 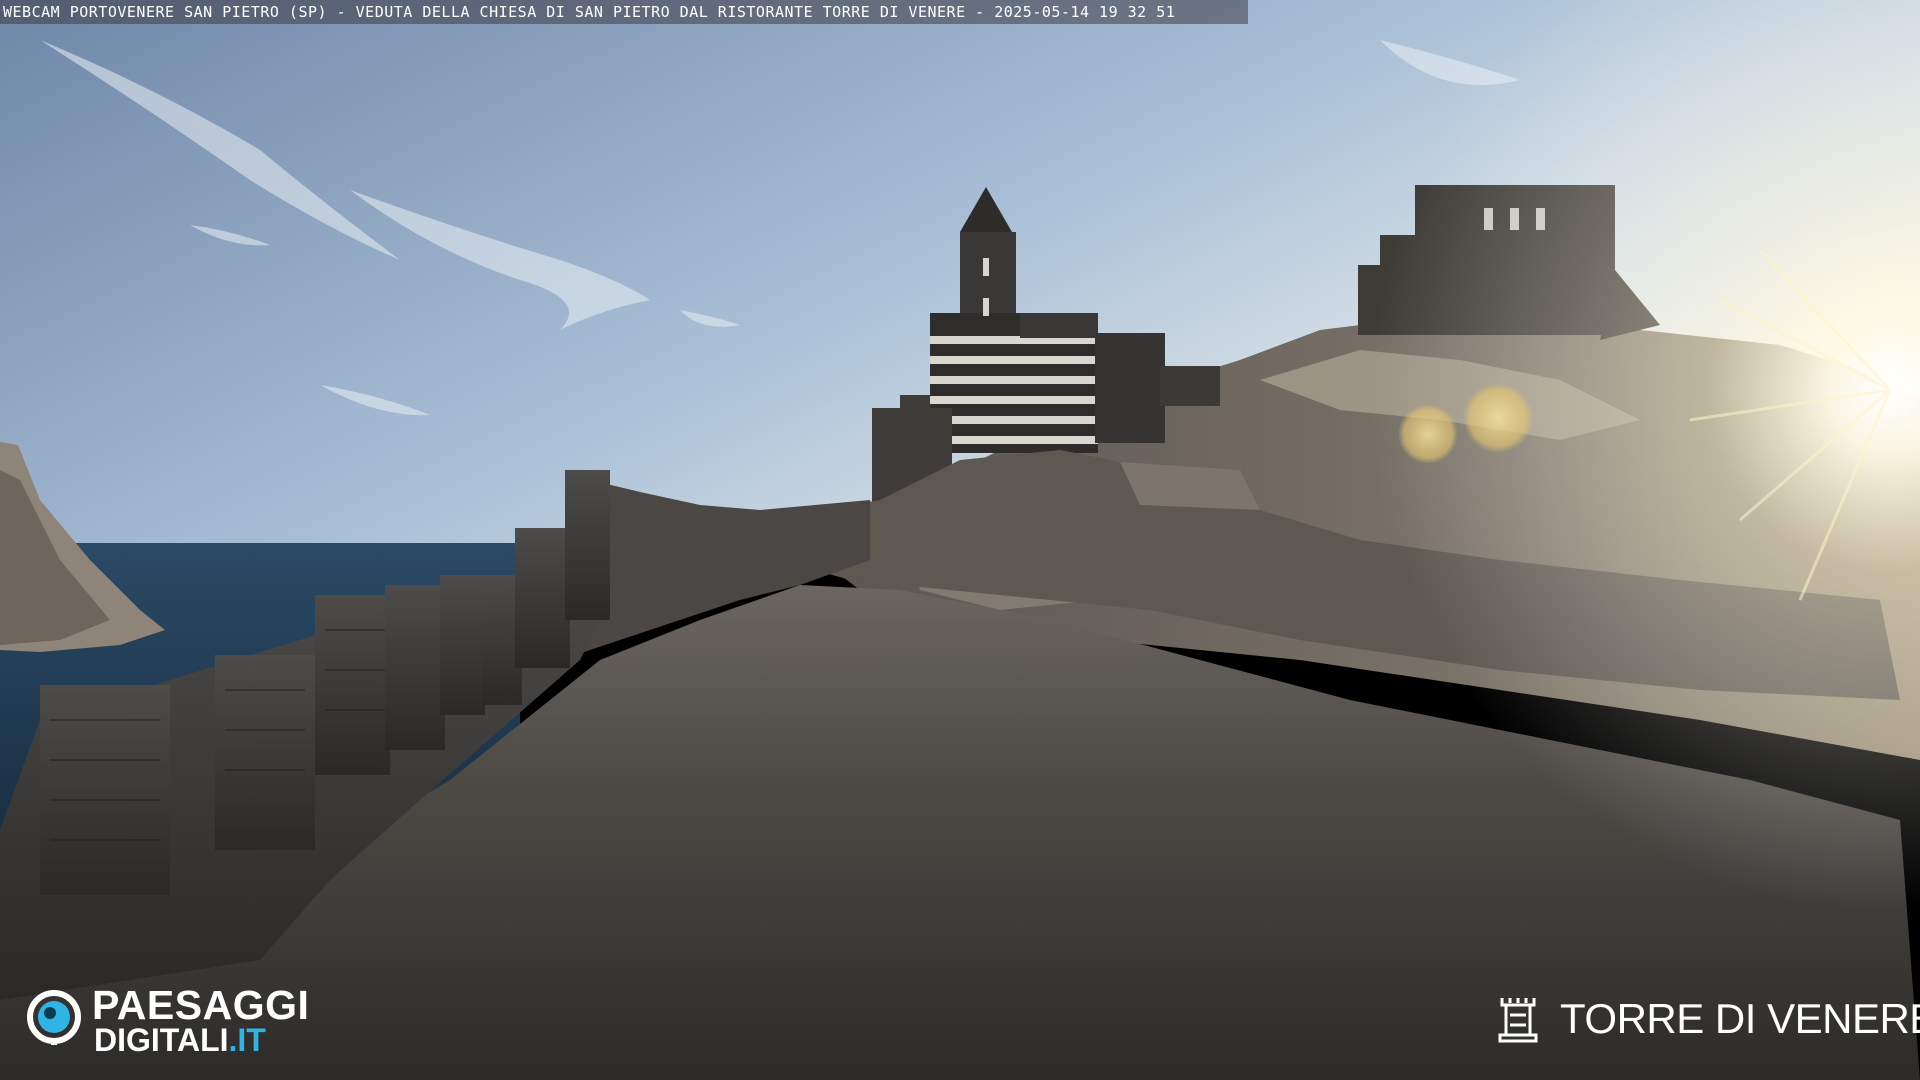 I want to click on paesaggi-digitali-logo: PAESAGGI DIGITALI.IT, so click(x=181, y=1019).